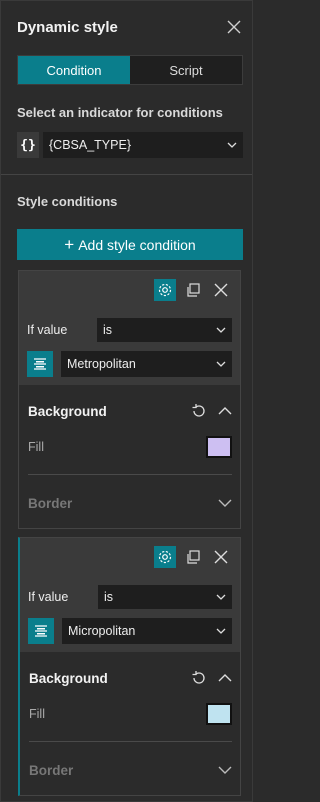 The width and height of the screenshot is (320, 802). I want to click on value-row: Micropolitan, so click(130, 631).